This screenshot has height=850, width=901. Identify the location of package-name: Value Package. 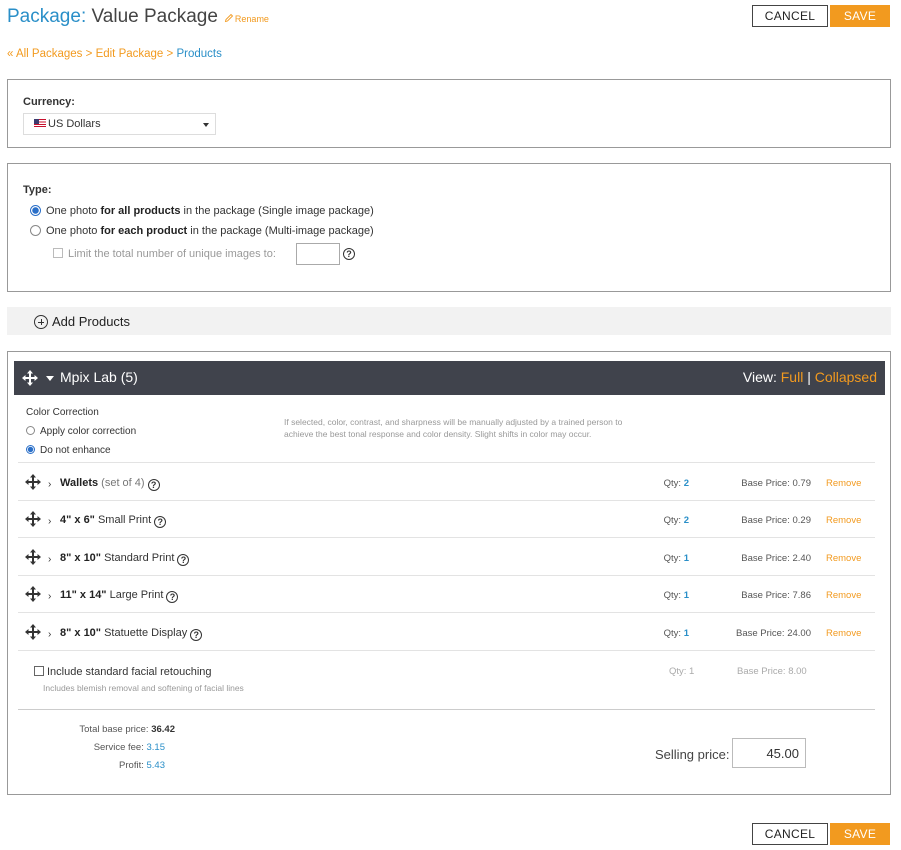
(154, 16).